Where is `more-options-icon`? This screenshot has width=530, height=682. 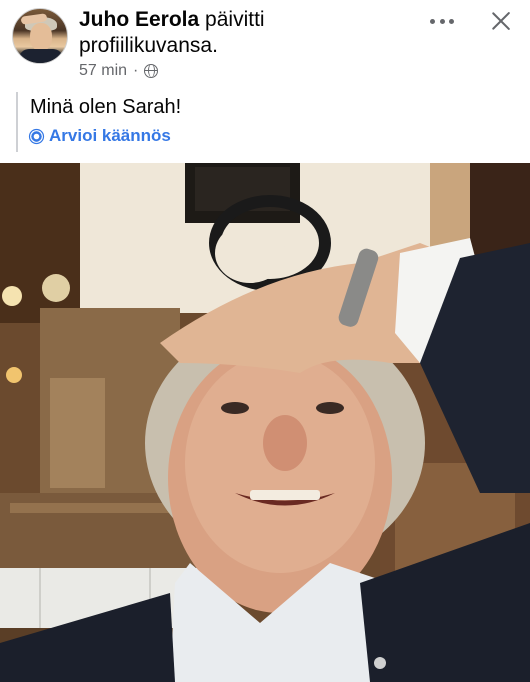
more-options-icon is located at coordinates (442, 21).